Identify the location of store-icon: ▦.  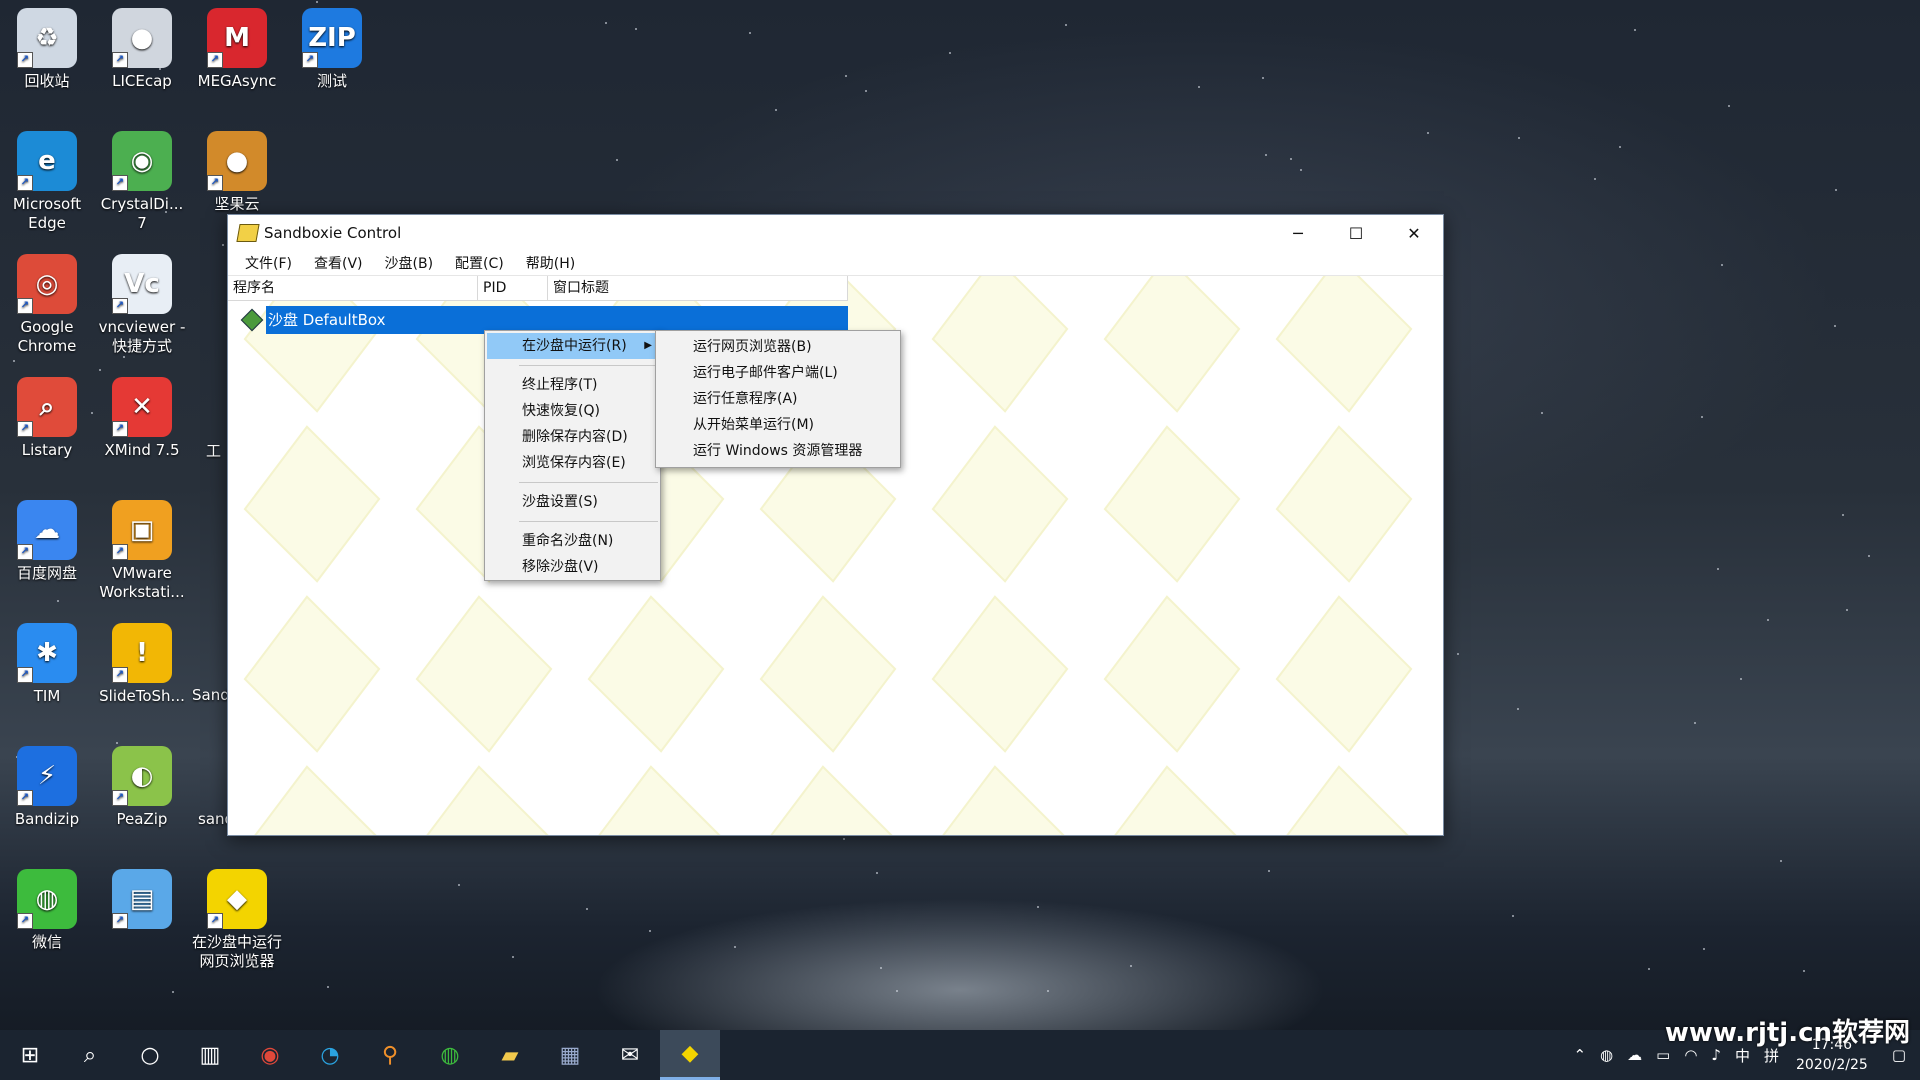
(570, 1055).